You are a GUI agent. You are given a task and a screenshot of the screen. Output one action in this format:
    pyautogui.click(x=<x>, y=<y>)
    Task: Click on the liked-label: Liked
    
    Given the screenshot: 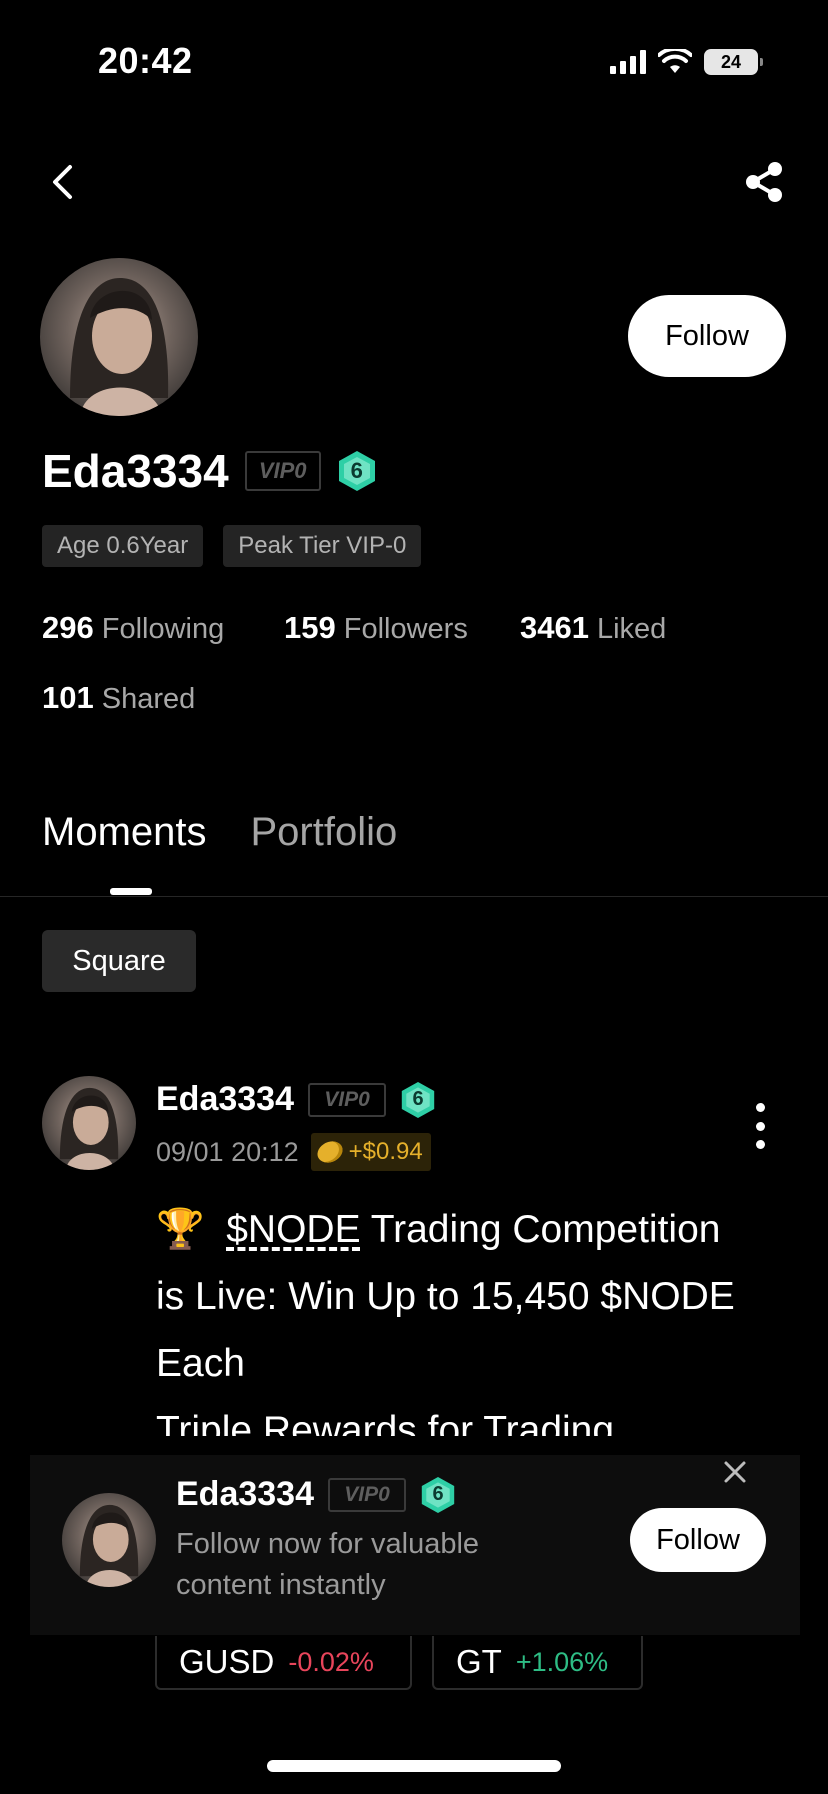 What is the action you would take?
    pyautogui.click(x=631, y=629)
    